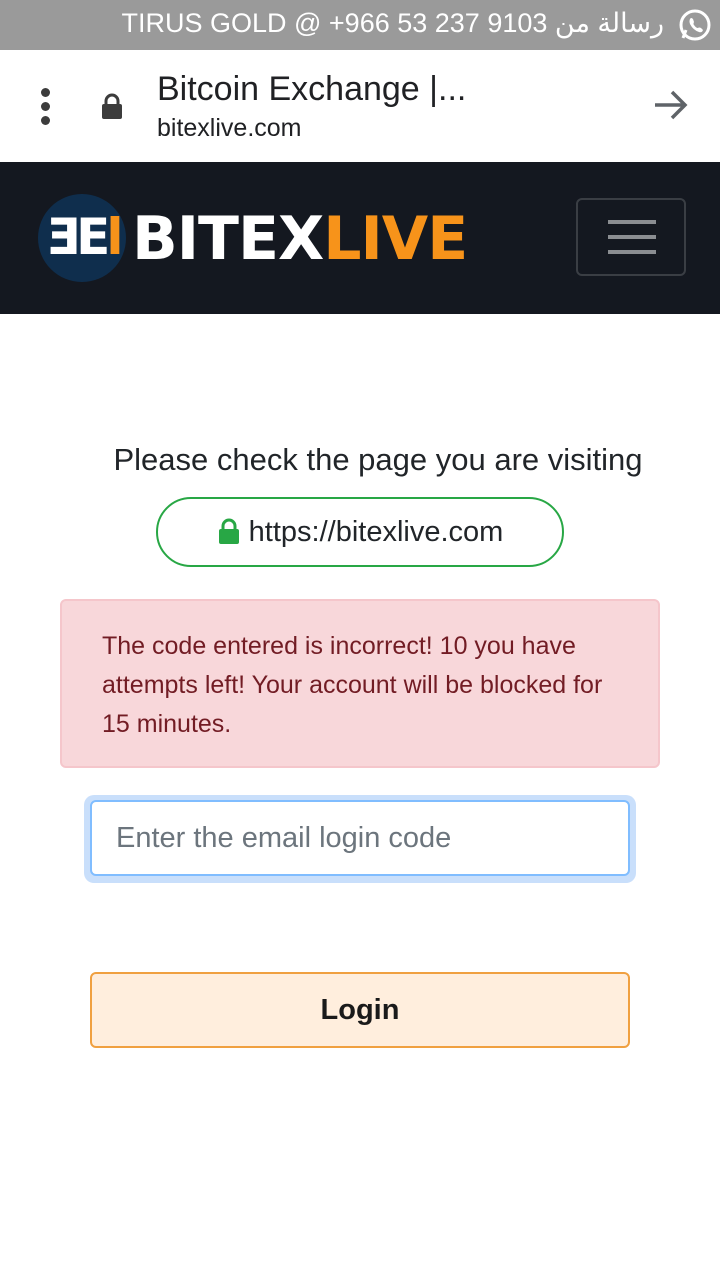 The width and height of the screenshot is (720, 1280). What do you see at coordinates (392, 23) in the screenshot?
I see `notification-text: رسالة من TIRUS GOLD @ +966 53 237 9103` at bounding box center [392, 23].